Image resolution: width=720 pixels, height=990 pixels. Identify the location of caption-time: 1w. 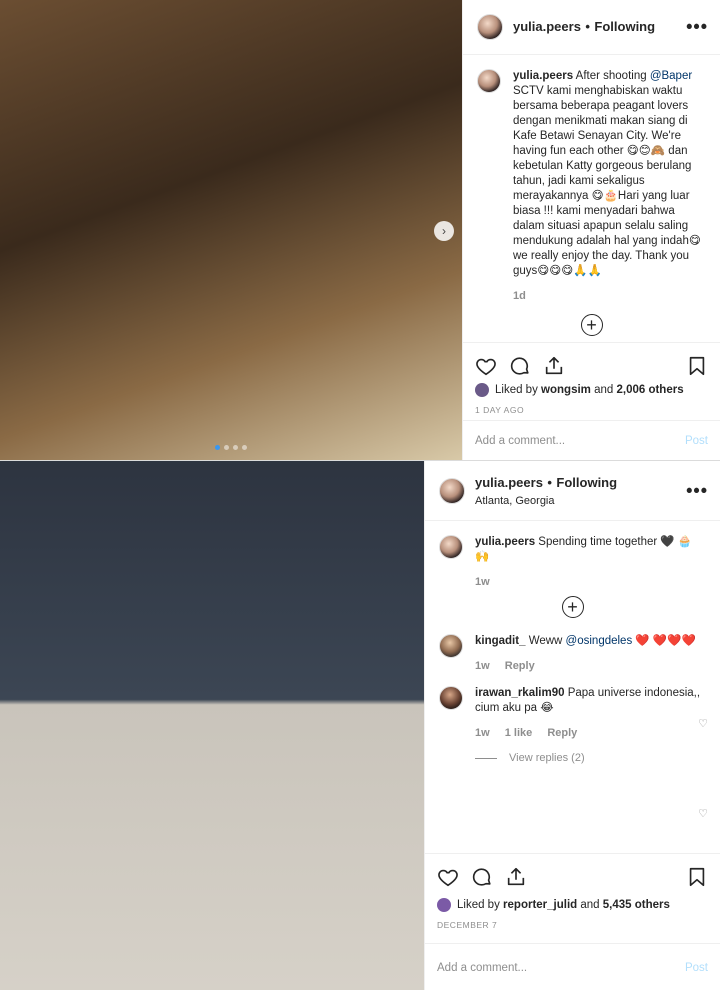
(590, 582).